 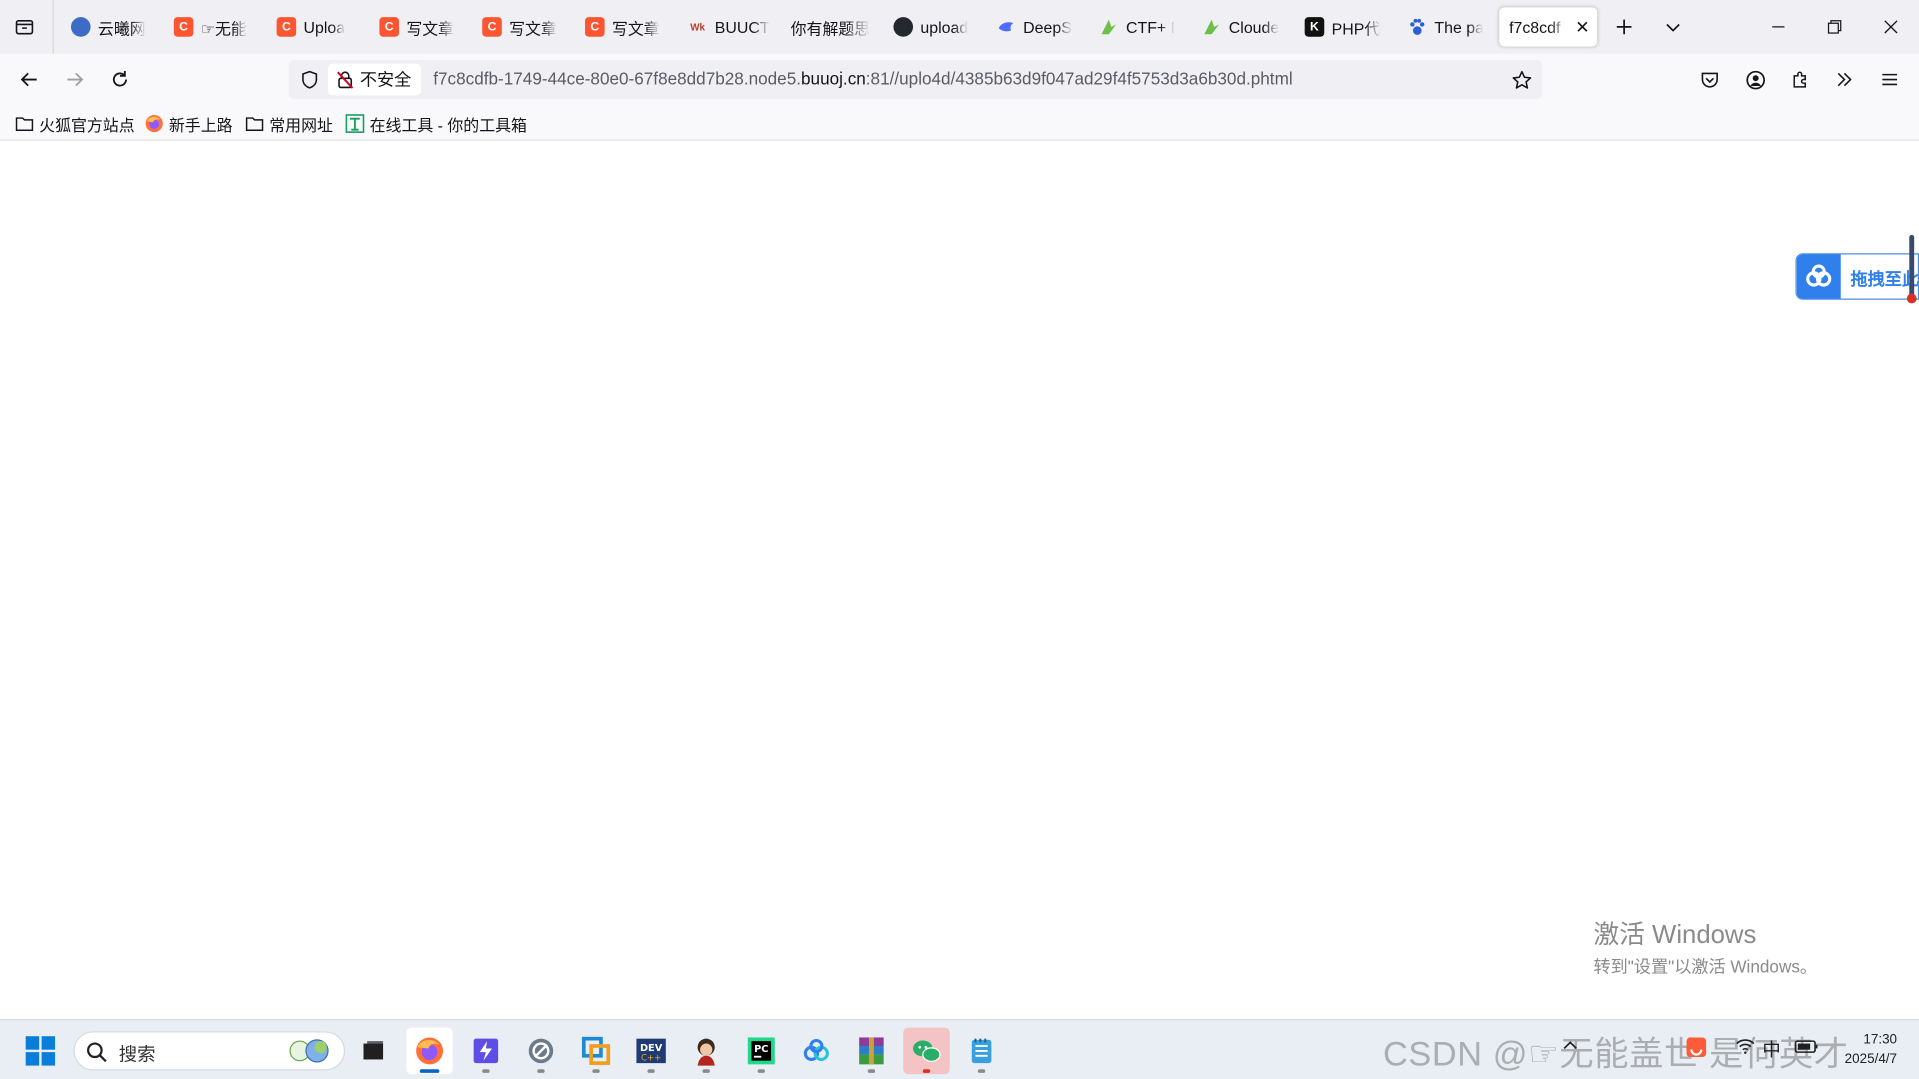 I want to click on start-button, so click(x=40, y=1051).